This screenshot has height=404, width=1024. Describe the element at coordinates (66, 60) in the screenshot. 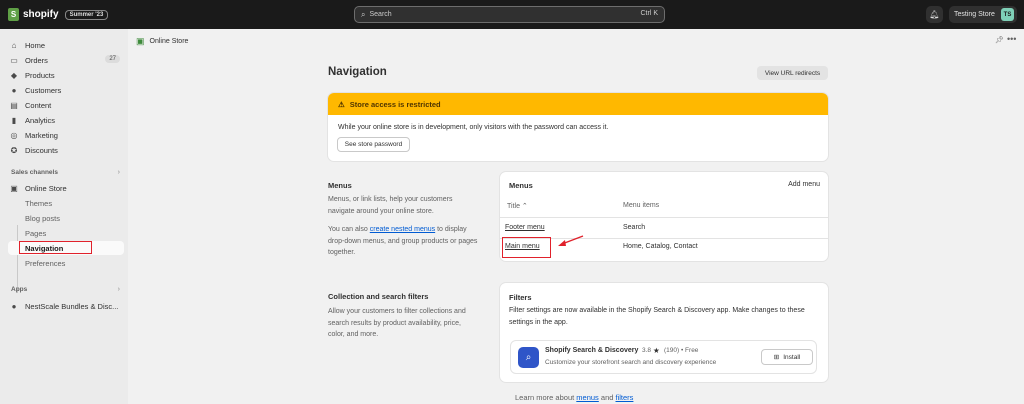

I see `sidebar-item-orders: ▭ Orders 27` at that location.